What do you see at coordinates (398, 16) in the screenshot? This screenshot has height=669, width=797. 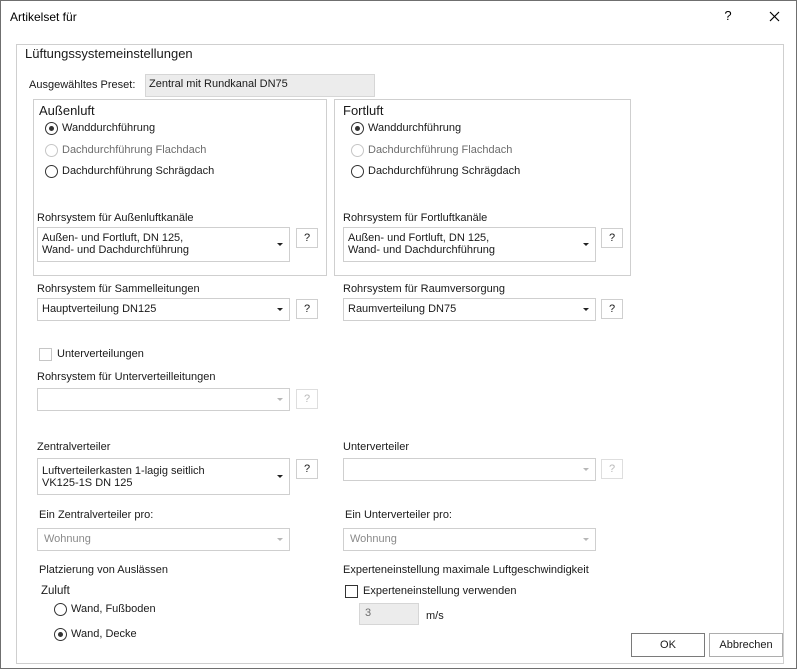 I see `title-bar: Artikelset für ?` at bounding box center [398, 16].